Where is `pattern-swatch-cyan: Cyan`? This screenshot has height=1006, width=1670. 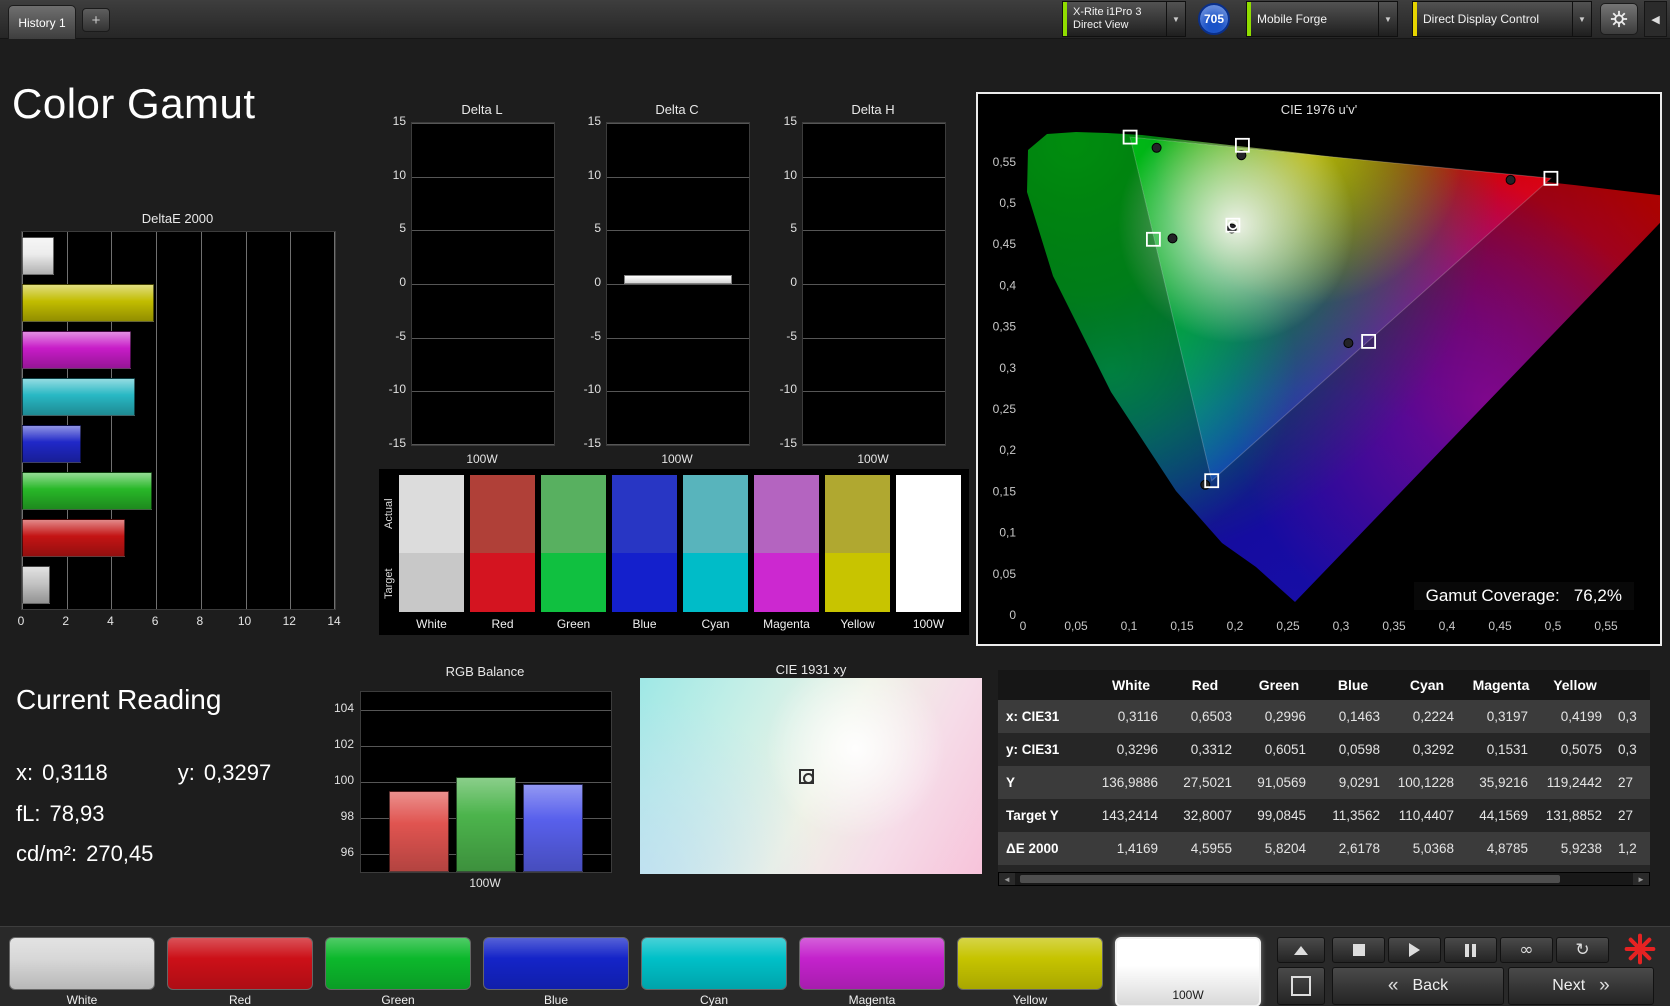 pattern-swatch-cyan: Cyan is located at coordinates (714, 971).